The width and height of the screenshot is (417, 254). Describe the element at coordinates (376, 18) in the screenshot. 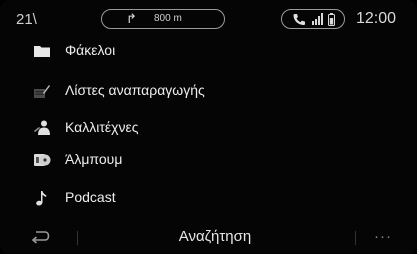

I see `clock: 12:00` at that location.